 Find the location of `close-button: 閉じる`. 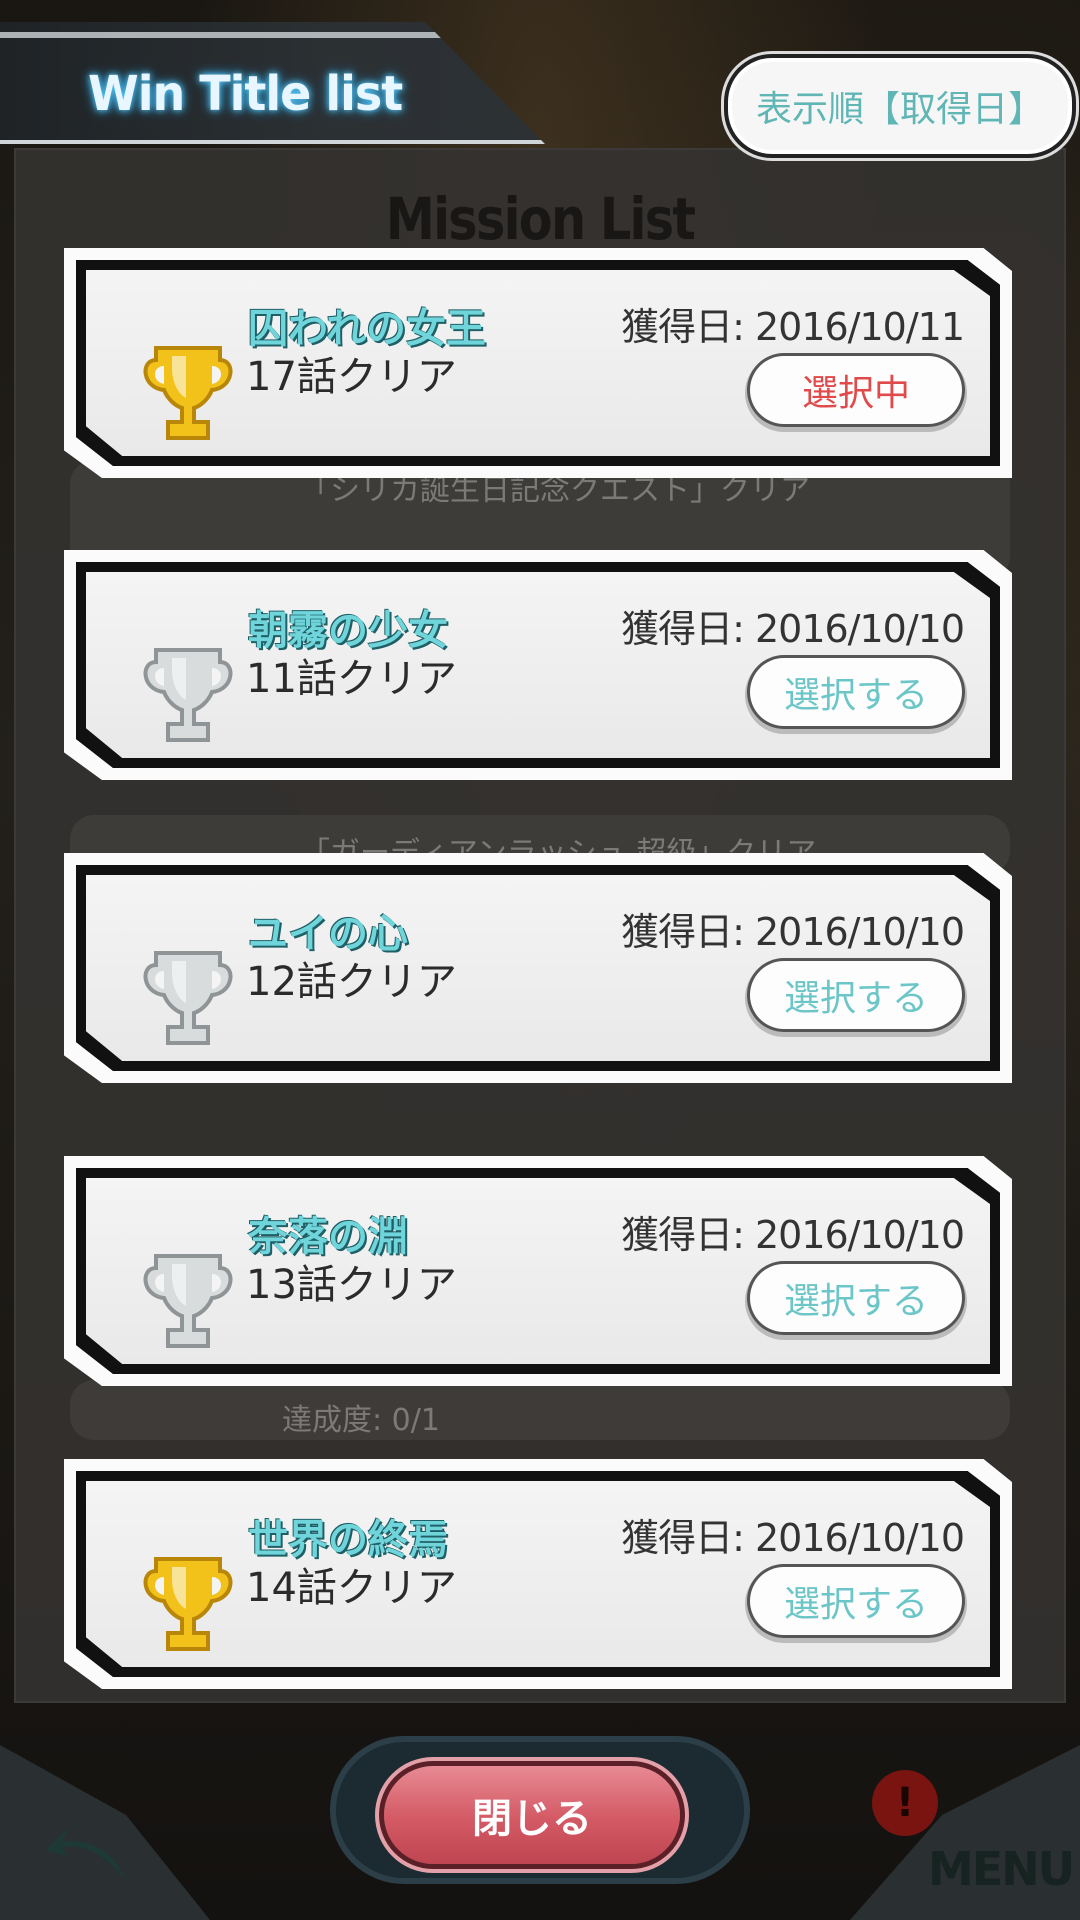

close-button: 閉じる is located at coordinates (532, 1815).